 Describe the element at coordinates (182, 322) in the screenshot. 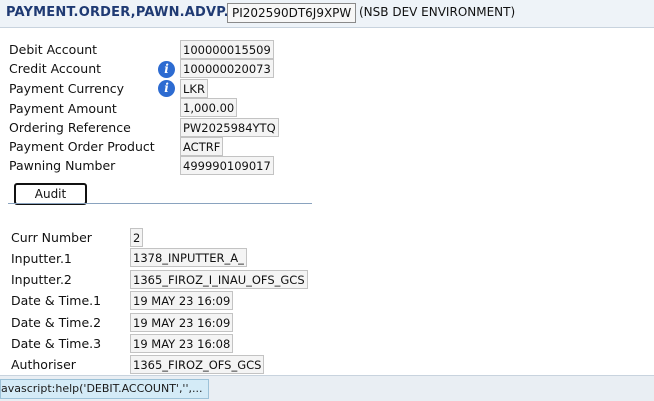

I see `date-time-2-value: 19 MAY 23 16:09` at that location.